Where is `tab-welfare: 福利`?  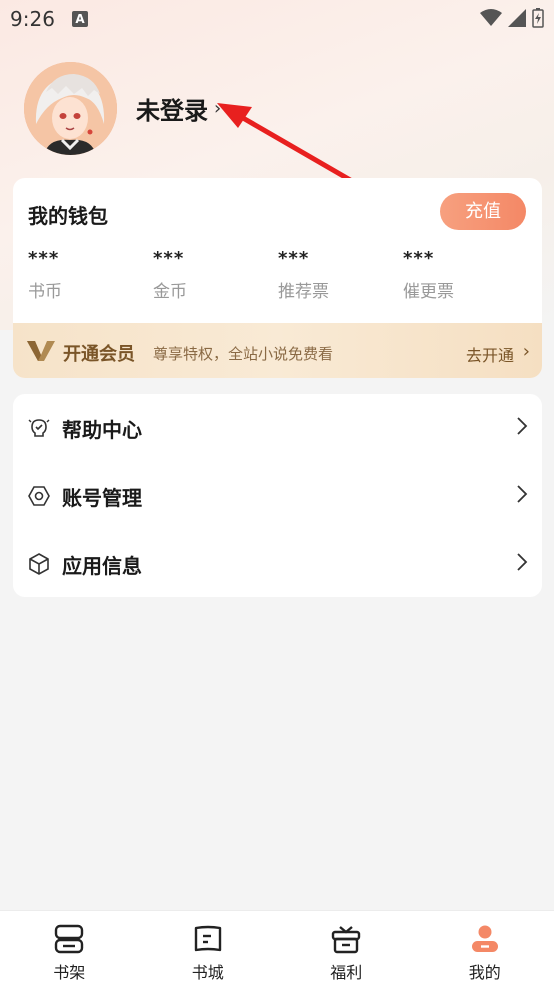
tab-welfare: 福利 is located at coordinates (346, 948).